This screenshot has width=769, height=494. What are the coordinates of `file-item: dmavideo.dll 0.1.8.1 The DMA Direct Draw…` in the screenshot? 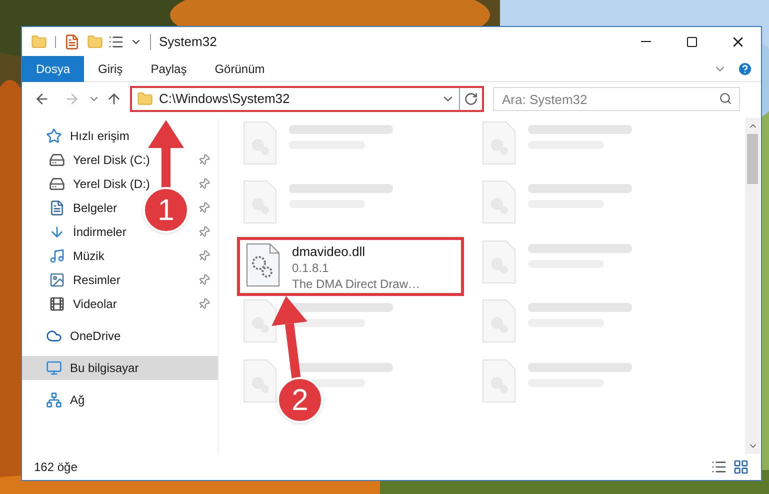 It's located at (350, 266).